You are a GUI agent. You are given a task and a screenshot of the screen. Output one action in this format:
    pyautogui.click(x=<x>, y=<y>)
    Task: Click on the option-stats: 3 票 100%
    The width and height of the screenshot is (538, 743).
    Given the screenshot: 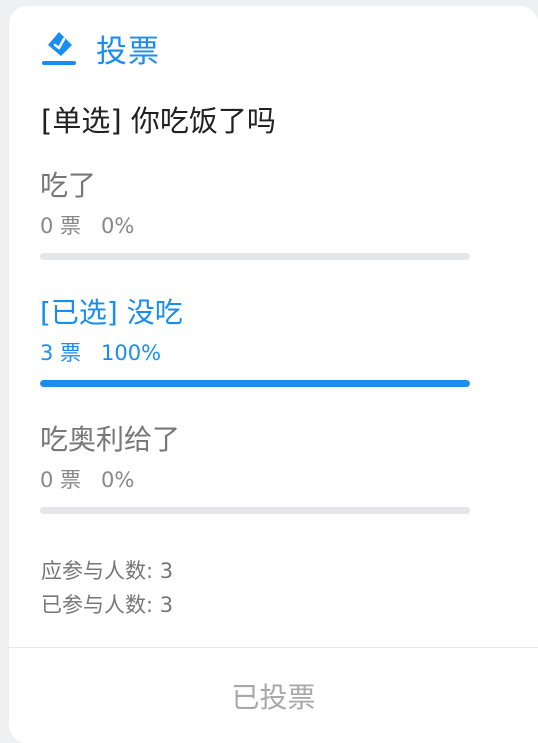 What is the action you would take?
    pyautogui.click(x=255, y=353)
    